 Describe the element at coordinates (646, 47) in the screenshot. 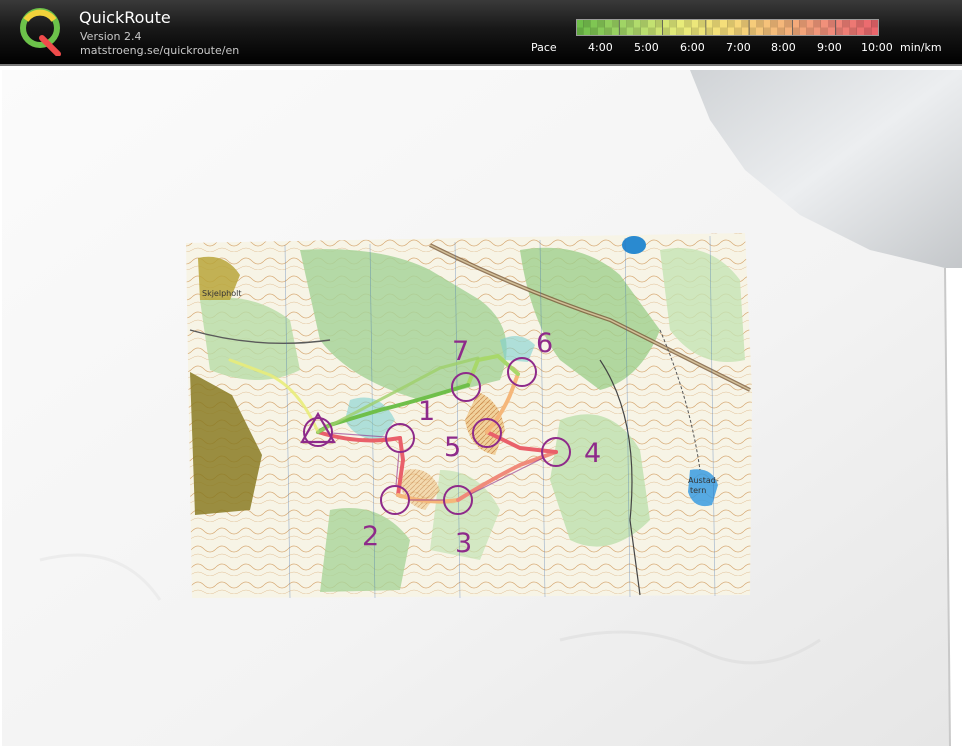

I see `pace-tick-label: 5:00` at that location.